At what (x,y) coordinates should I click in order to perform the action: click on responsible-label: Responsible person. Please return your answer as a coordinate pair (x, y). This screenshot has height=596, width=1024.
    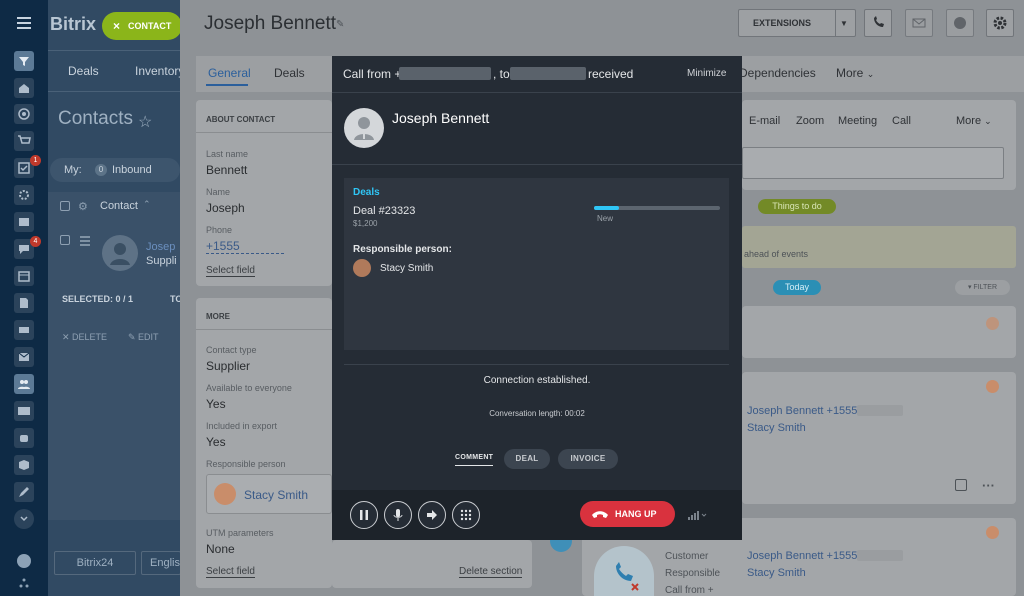
    Looking at the image, I should click on (246, 464).